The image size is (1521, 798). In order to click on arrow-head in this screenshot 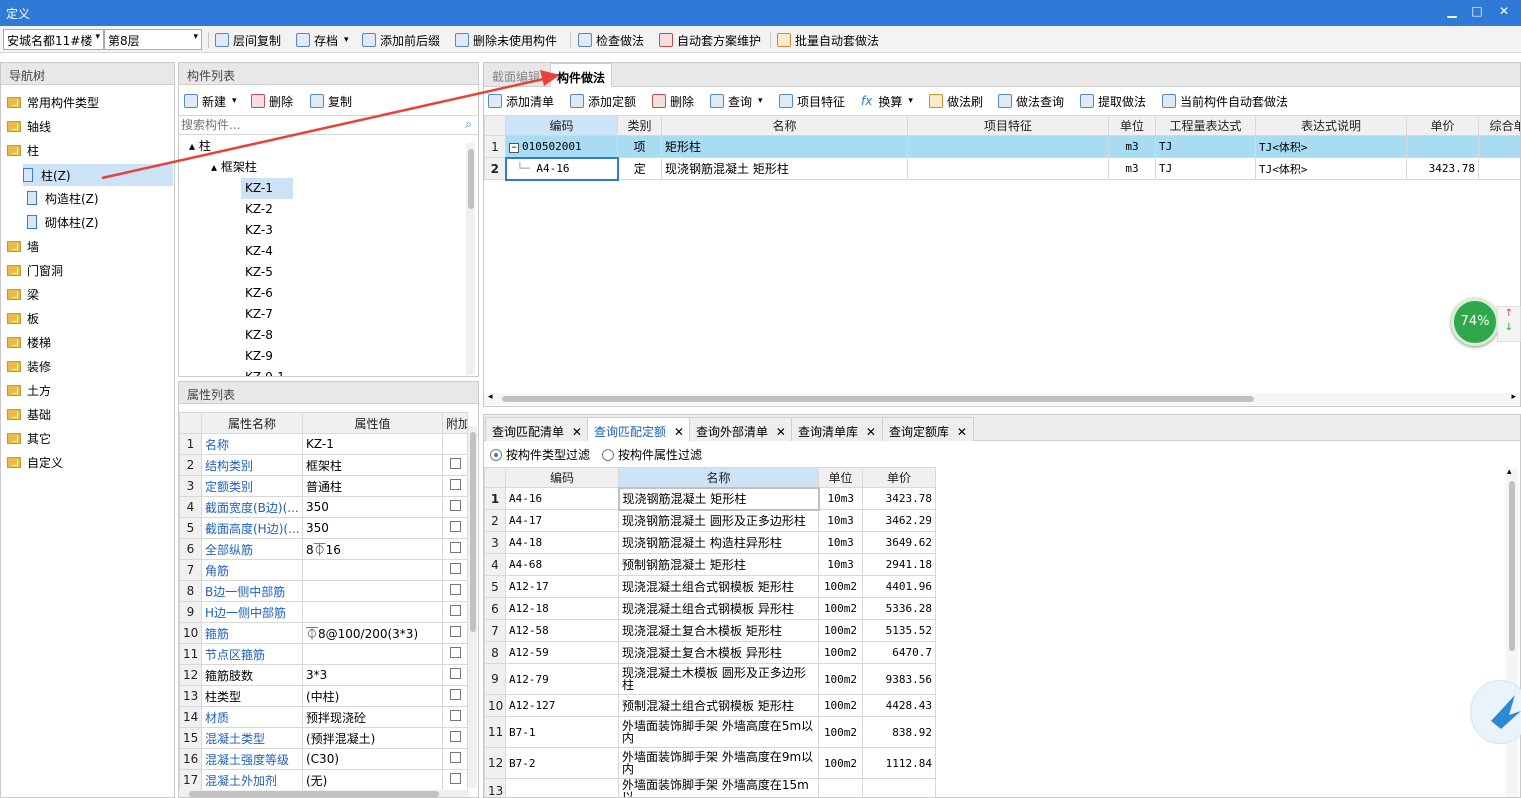, I will do `click(550, 78)`.